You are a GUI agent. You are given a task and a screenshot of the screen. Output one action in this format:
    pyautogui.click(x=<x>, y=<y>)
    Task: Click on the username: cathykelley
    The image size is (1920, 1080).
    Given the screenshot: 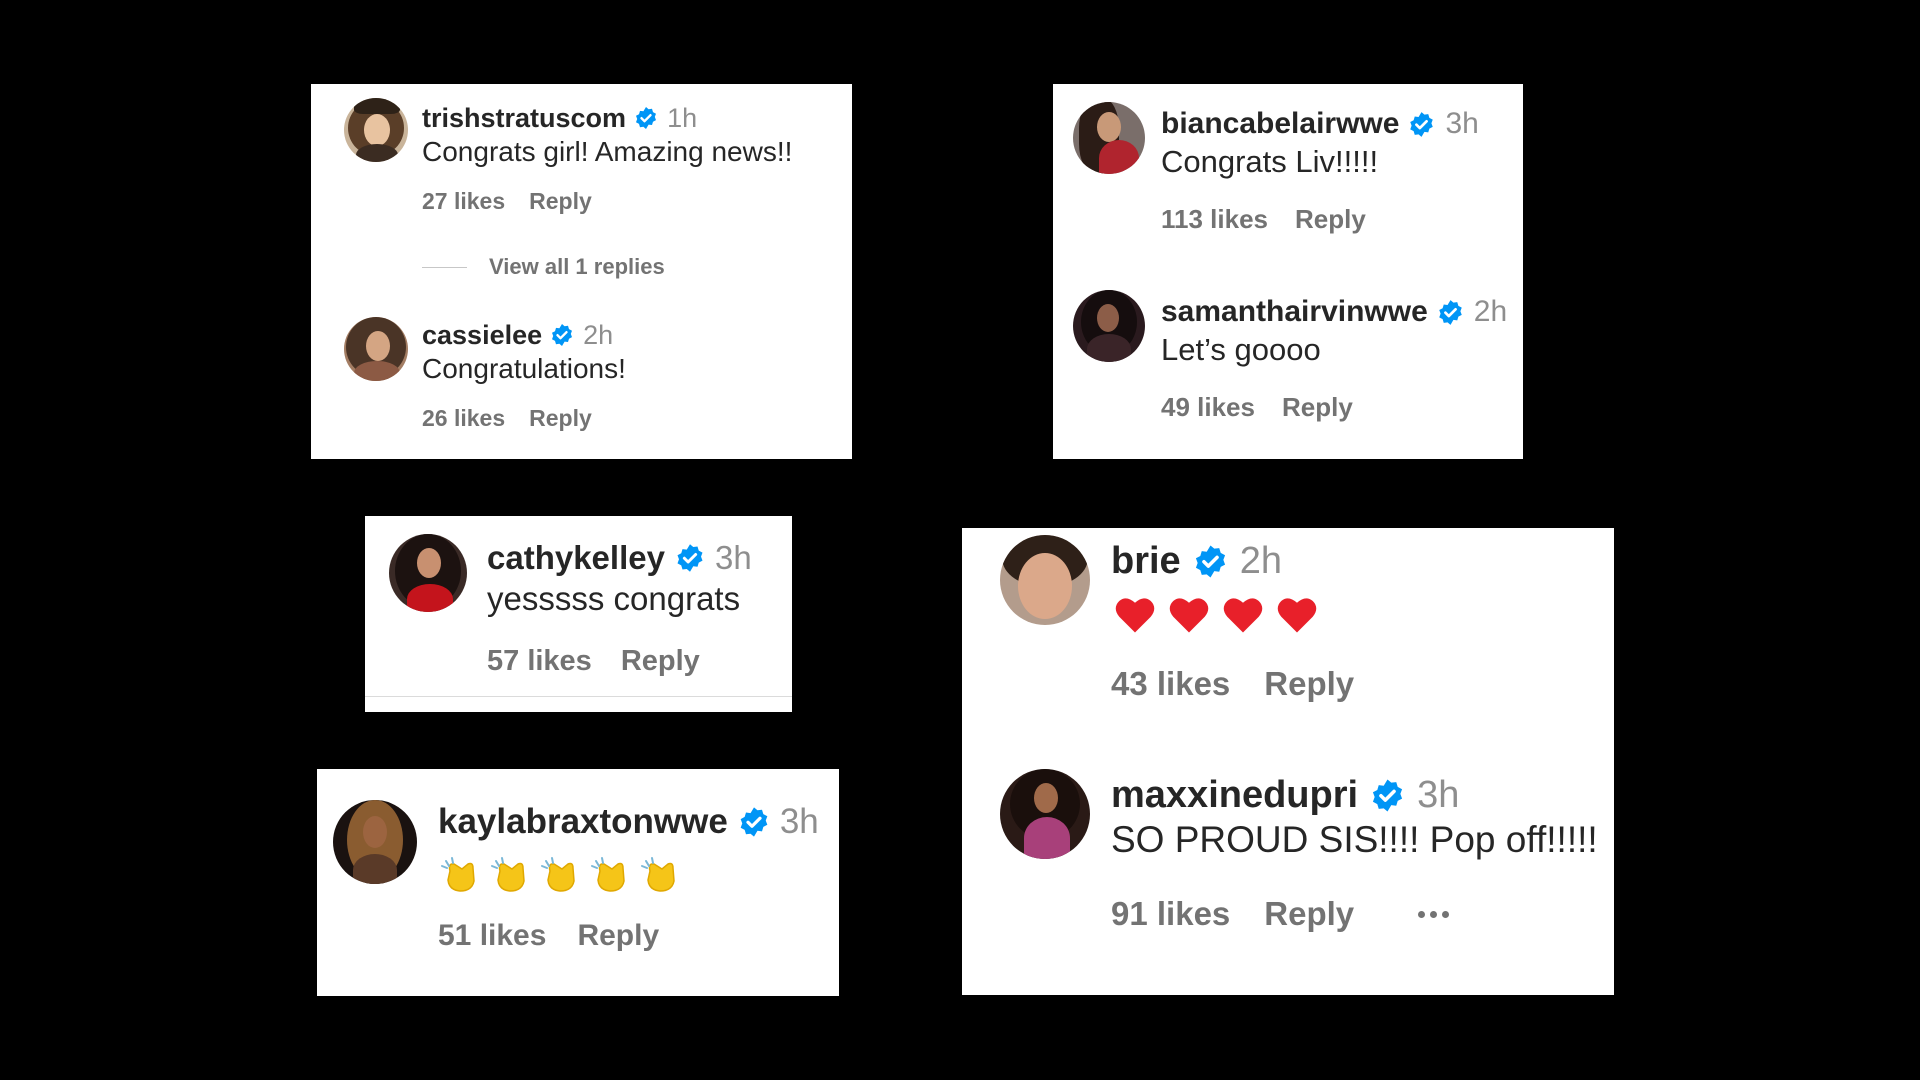 What is the action you would take?
    pyautogui.click(x=576, y=558)
    